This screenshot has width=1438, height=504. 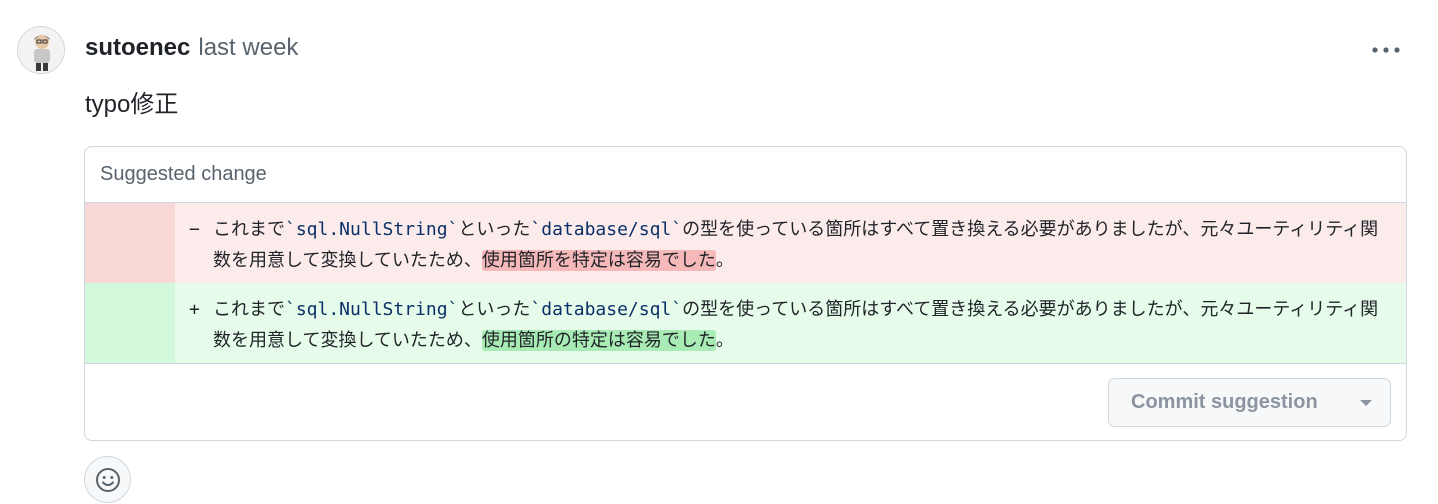 What do you see at coordinates (191, 49) in the screenshot?
I see `comment-header: sutoenec last week` at bounding box center [191, 49].